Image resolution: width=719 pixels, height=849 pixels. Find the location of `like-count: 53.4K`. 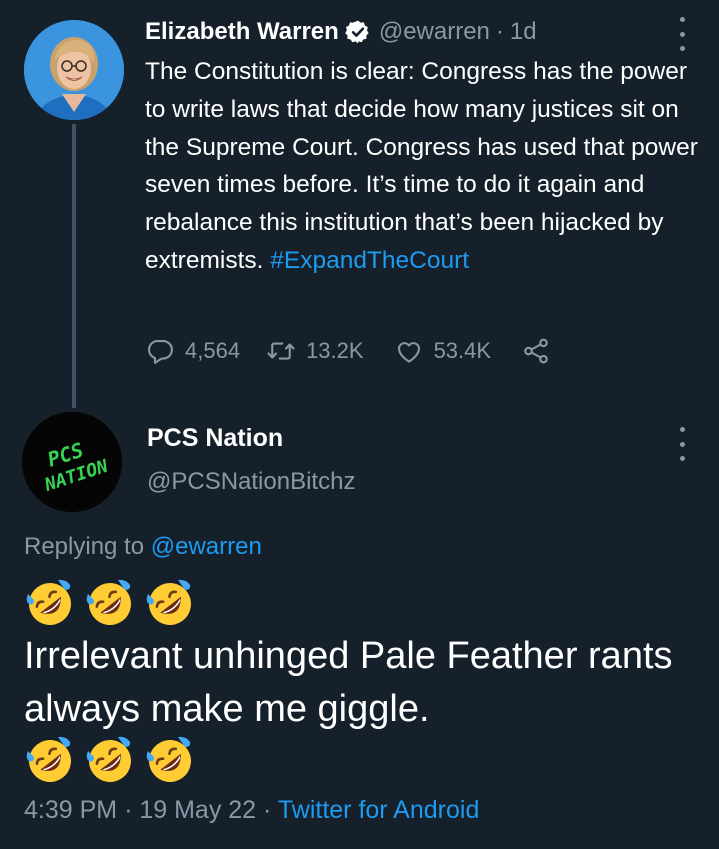

like-count: 53.4K is located at coordinates (462, 350).